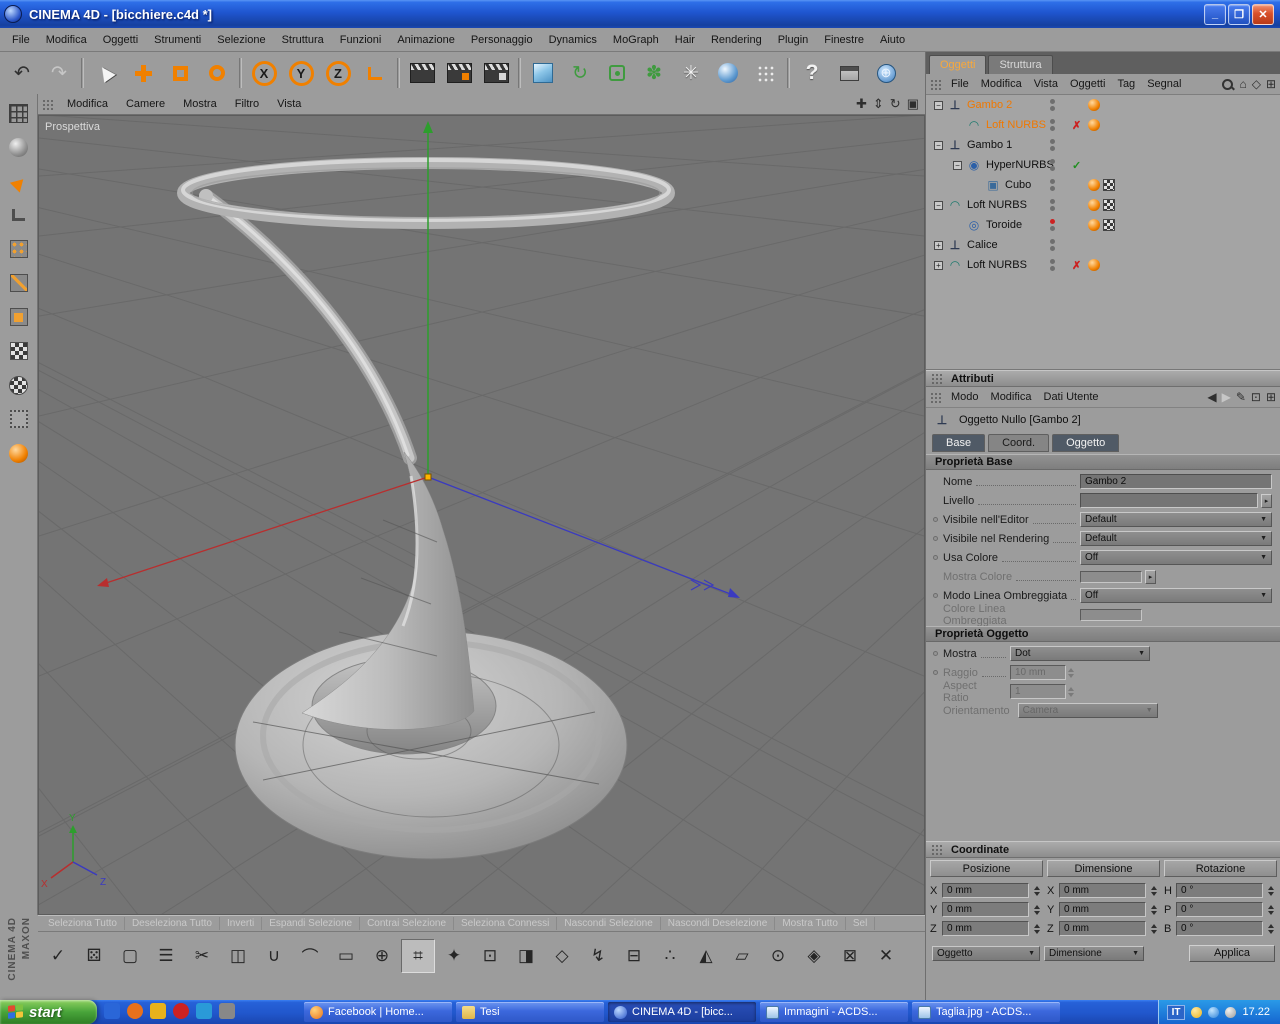  What do you see at coordinates (1211, 397) in the screenshot?
I see `history-back-icon: ◀` at bounding box center [1211, 397].